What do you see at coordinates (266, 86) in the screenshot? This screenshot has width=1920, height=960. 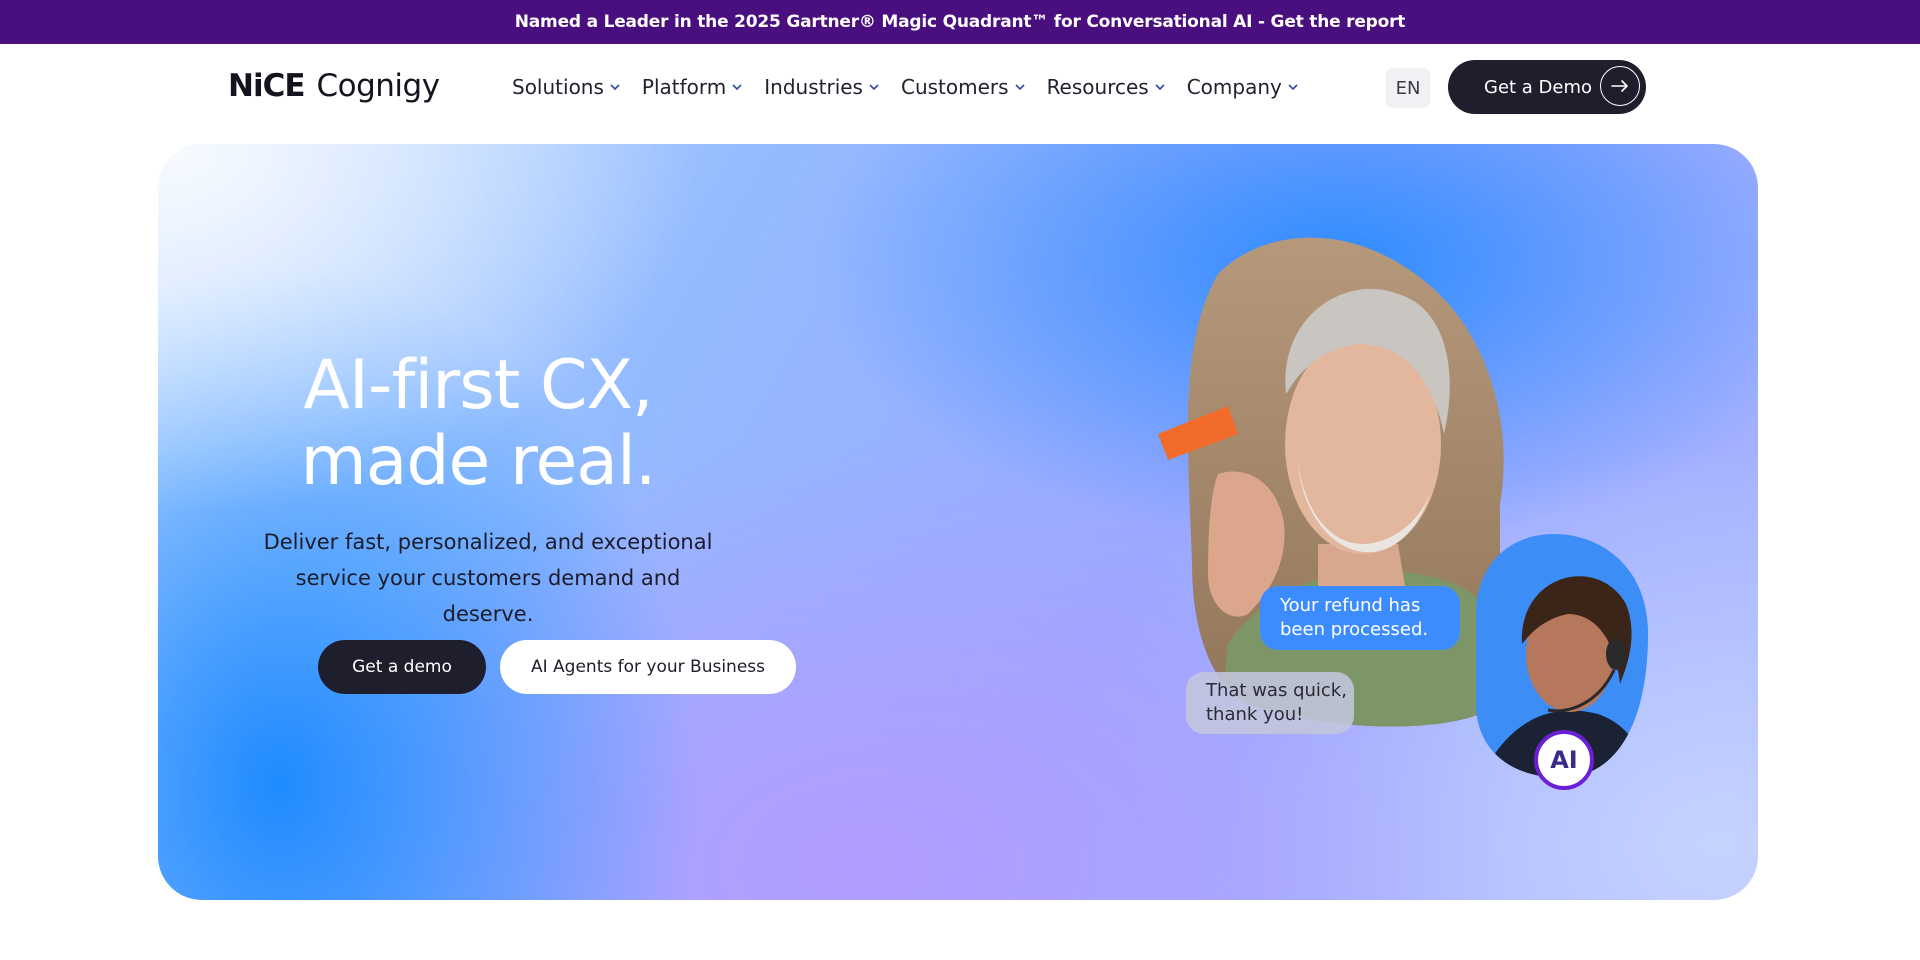 I see `logo-brand-nice: NiCE` at bounding box center [266, 86].